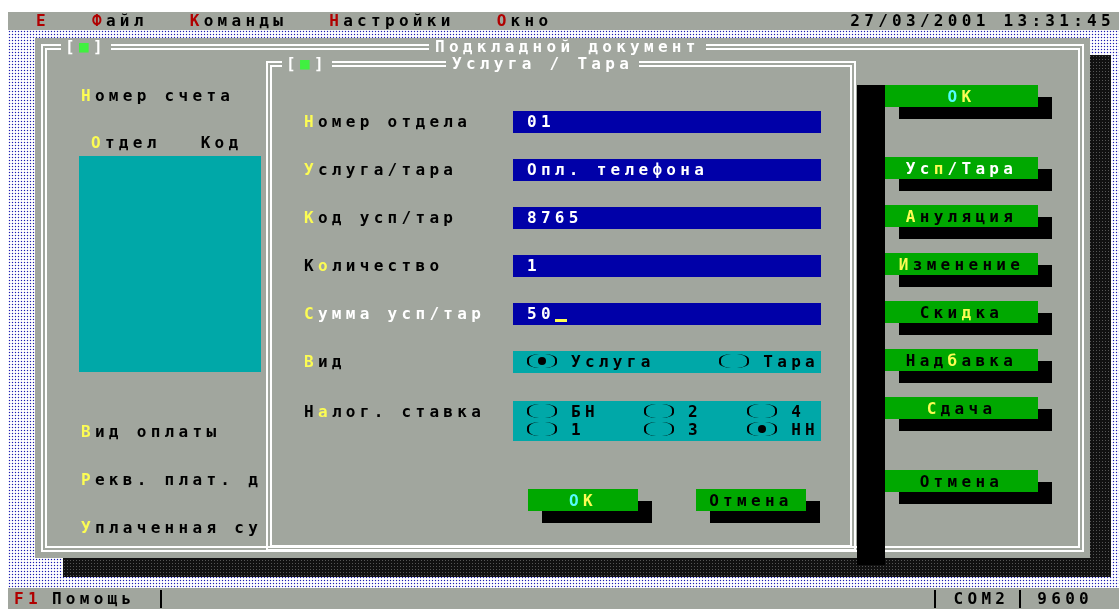 The image size is (1119, 609). What do you see at coordinates (221, 143) in the screenshot?
I see `column-heading: Код` at bounding box center [221, 143].